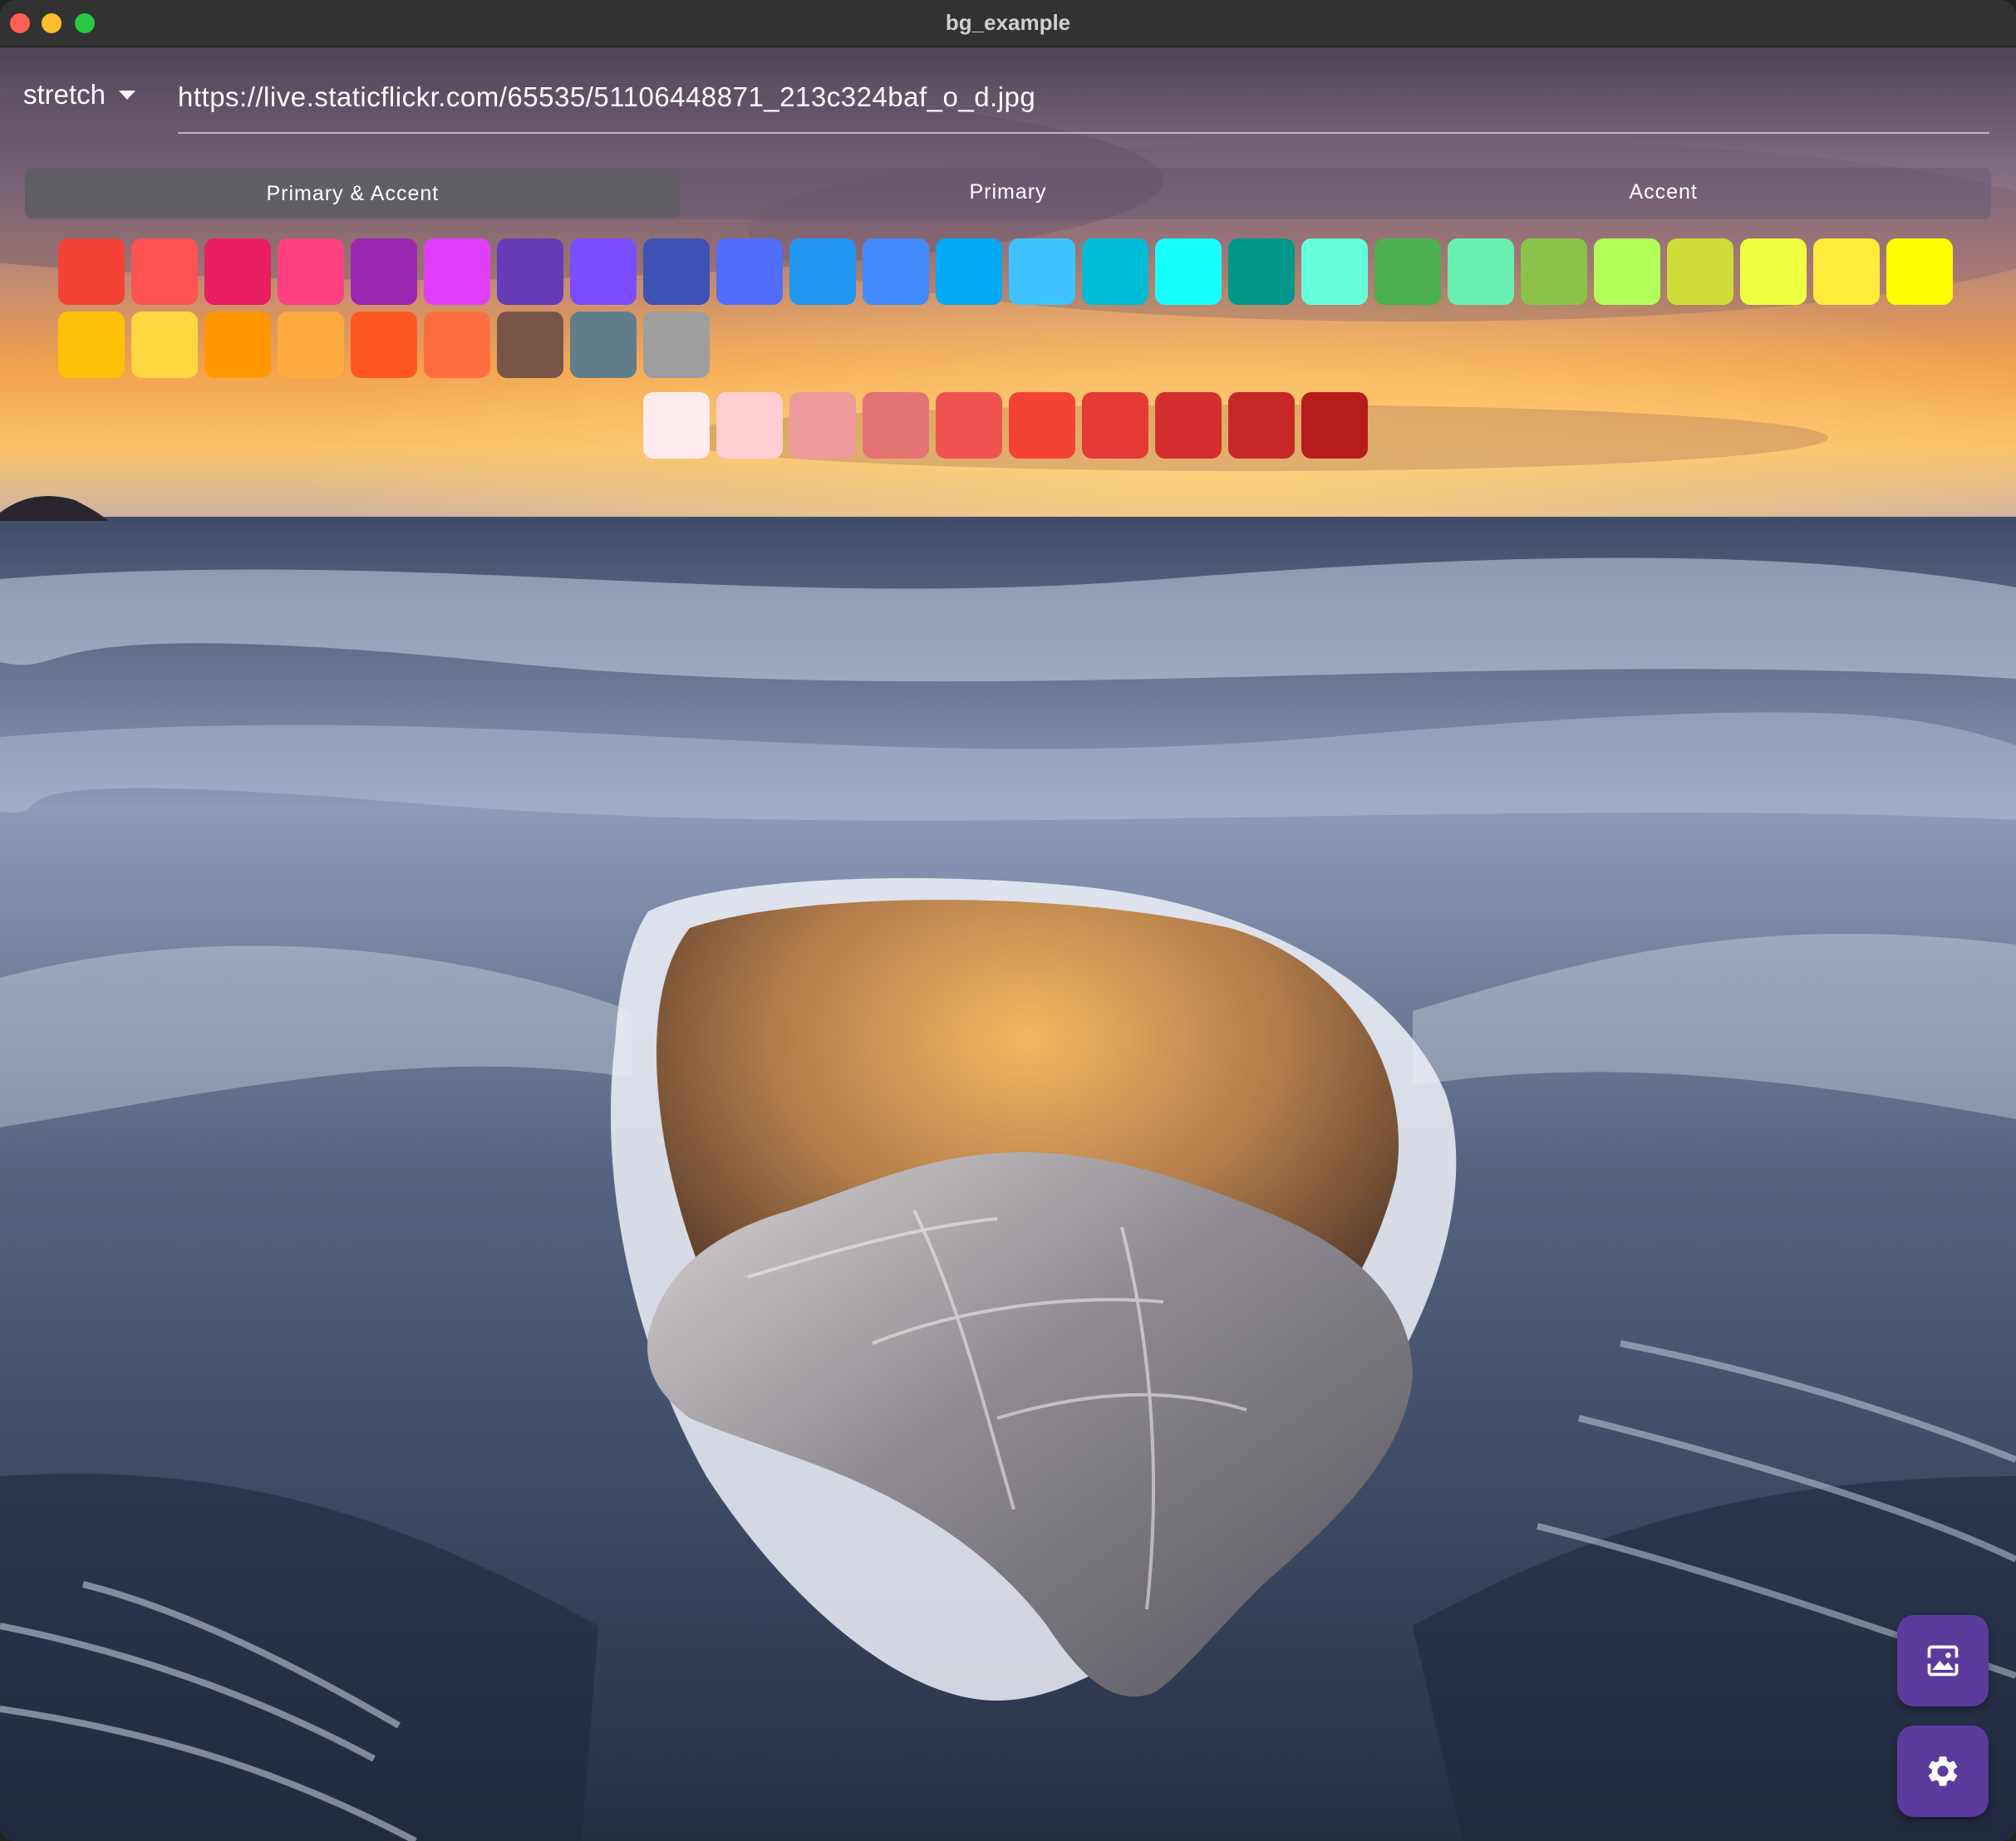  I want to click on chevron-down-icon, so click(127, 95).